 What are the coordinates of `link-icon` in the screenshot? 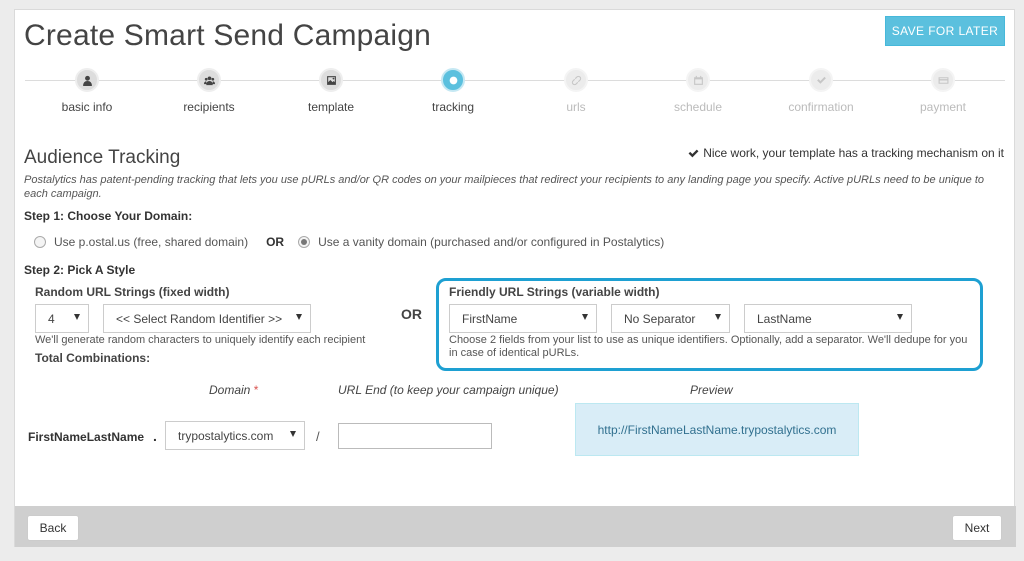 It's located at (576, 80).